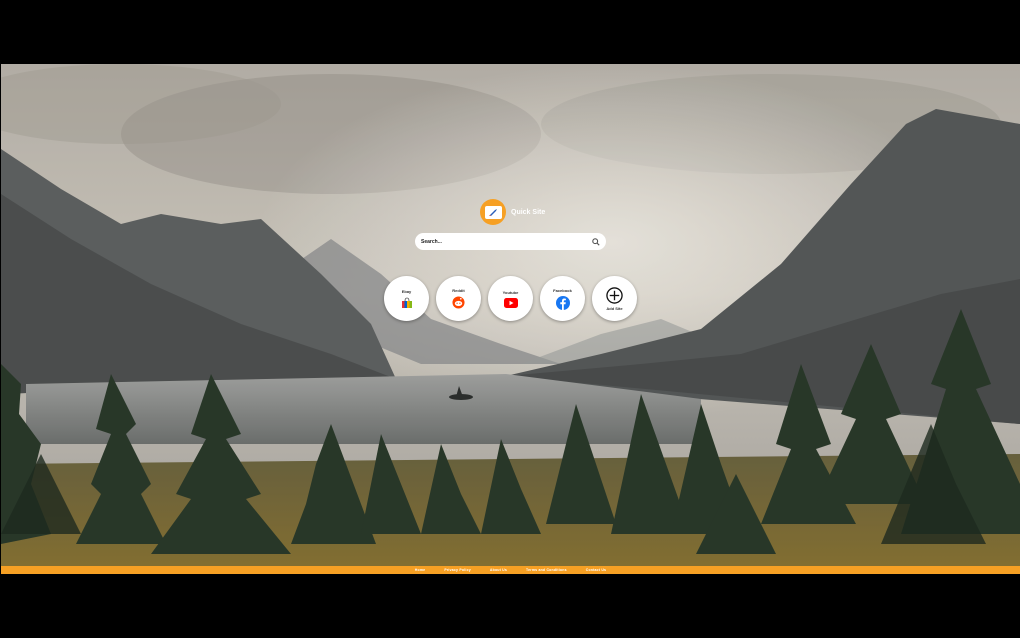 The width and height of the screenshot is (1020, 638). I want to click on search-bar, so click(510, 241).